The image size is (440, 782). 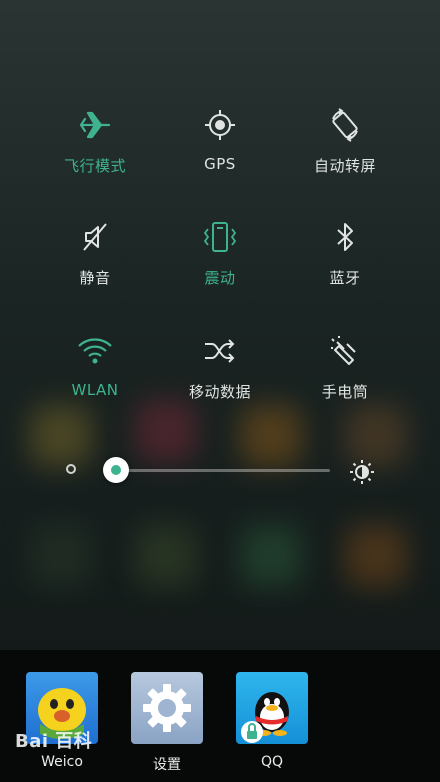 I want to click on app-settings: 设置, so click(x=167, y=723).